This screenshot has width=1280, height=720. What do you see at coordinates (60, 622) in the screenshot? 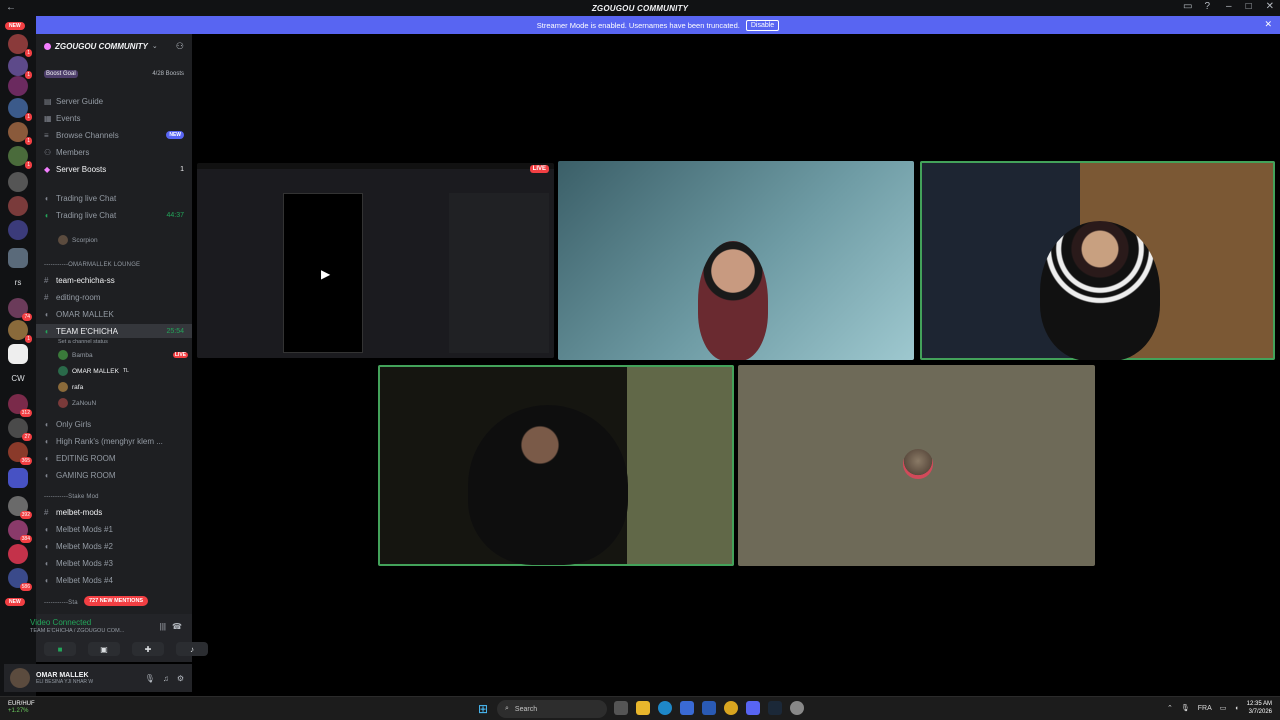
I see `voice-status: Video Connected` at bounding box center [60, 622].